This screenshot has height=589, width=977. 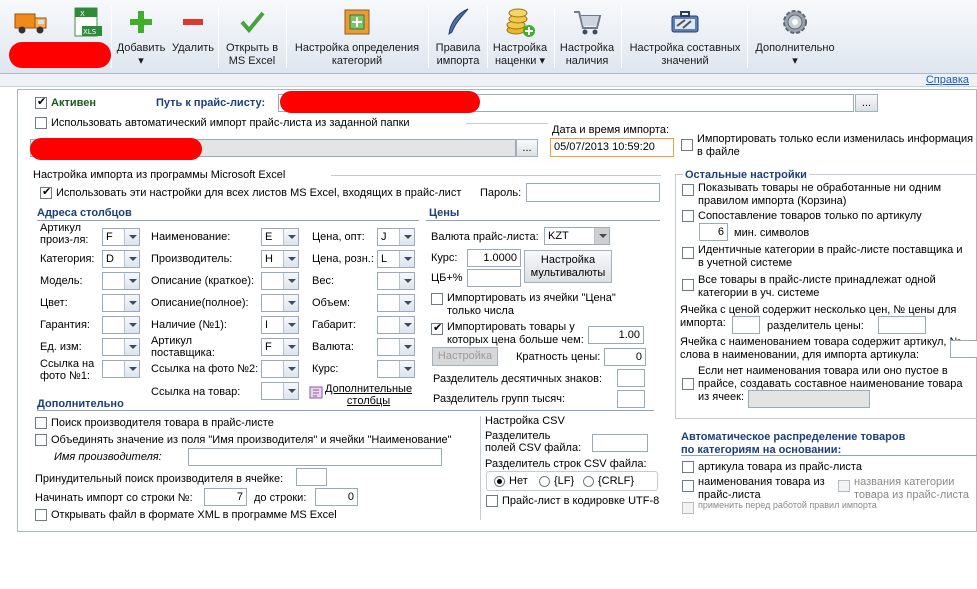 I want to click on price-number-input, so click(x=746, y=325).